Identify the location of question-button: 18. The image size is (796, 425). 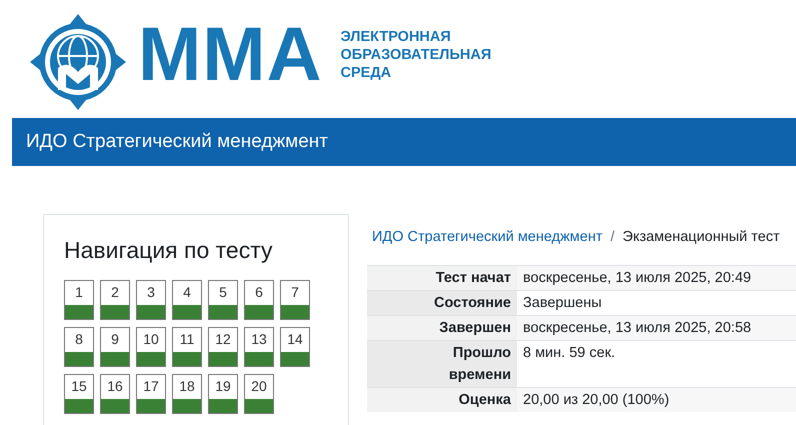
(187, 394).